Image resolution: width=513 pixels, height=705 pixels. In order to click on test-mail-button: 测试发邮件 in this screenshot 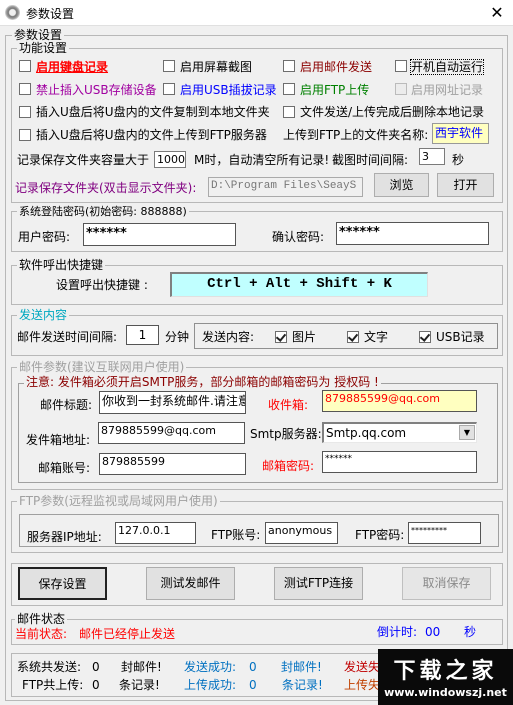, I will do `click(190, 583)`.